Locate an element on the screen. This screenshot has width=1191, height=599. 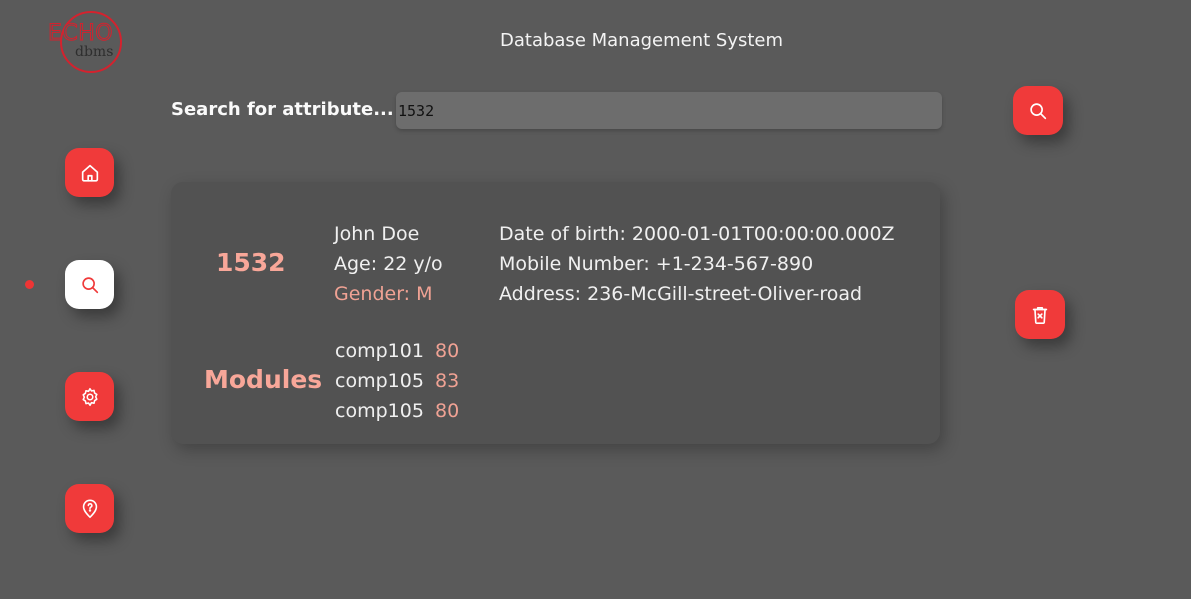
home-icon is located at coordinates (89, 173).